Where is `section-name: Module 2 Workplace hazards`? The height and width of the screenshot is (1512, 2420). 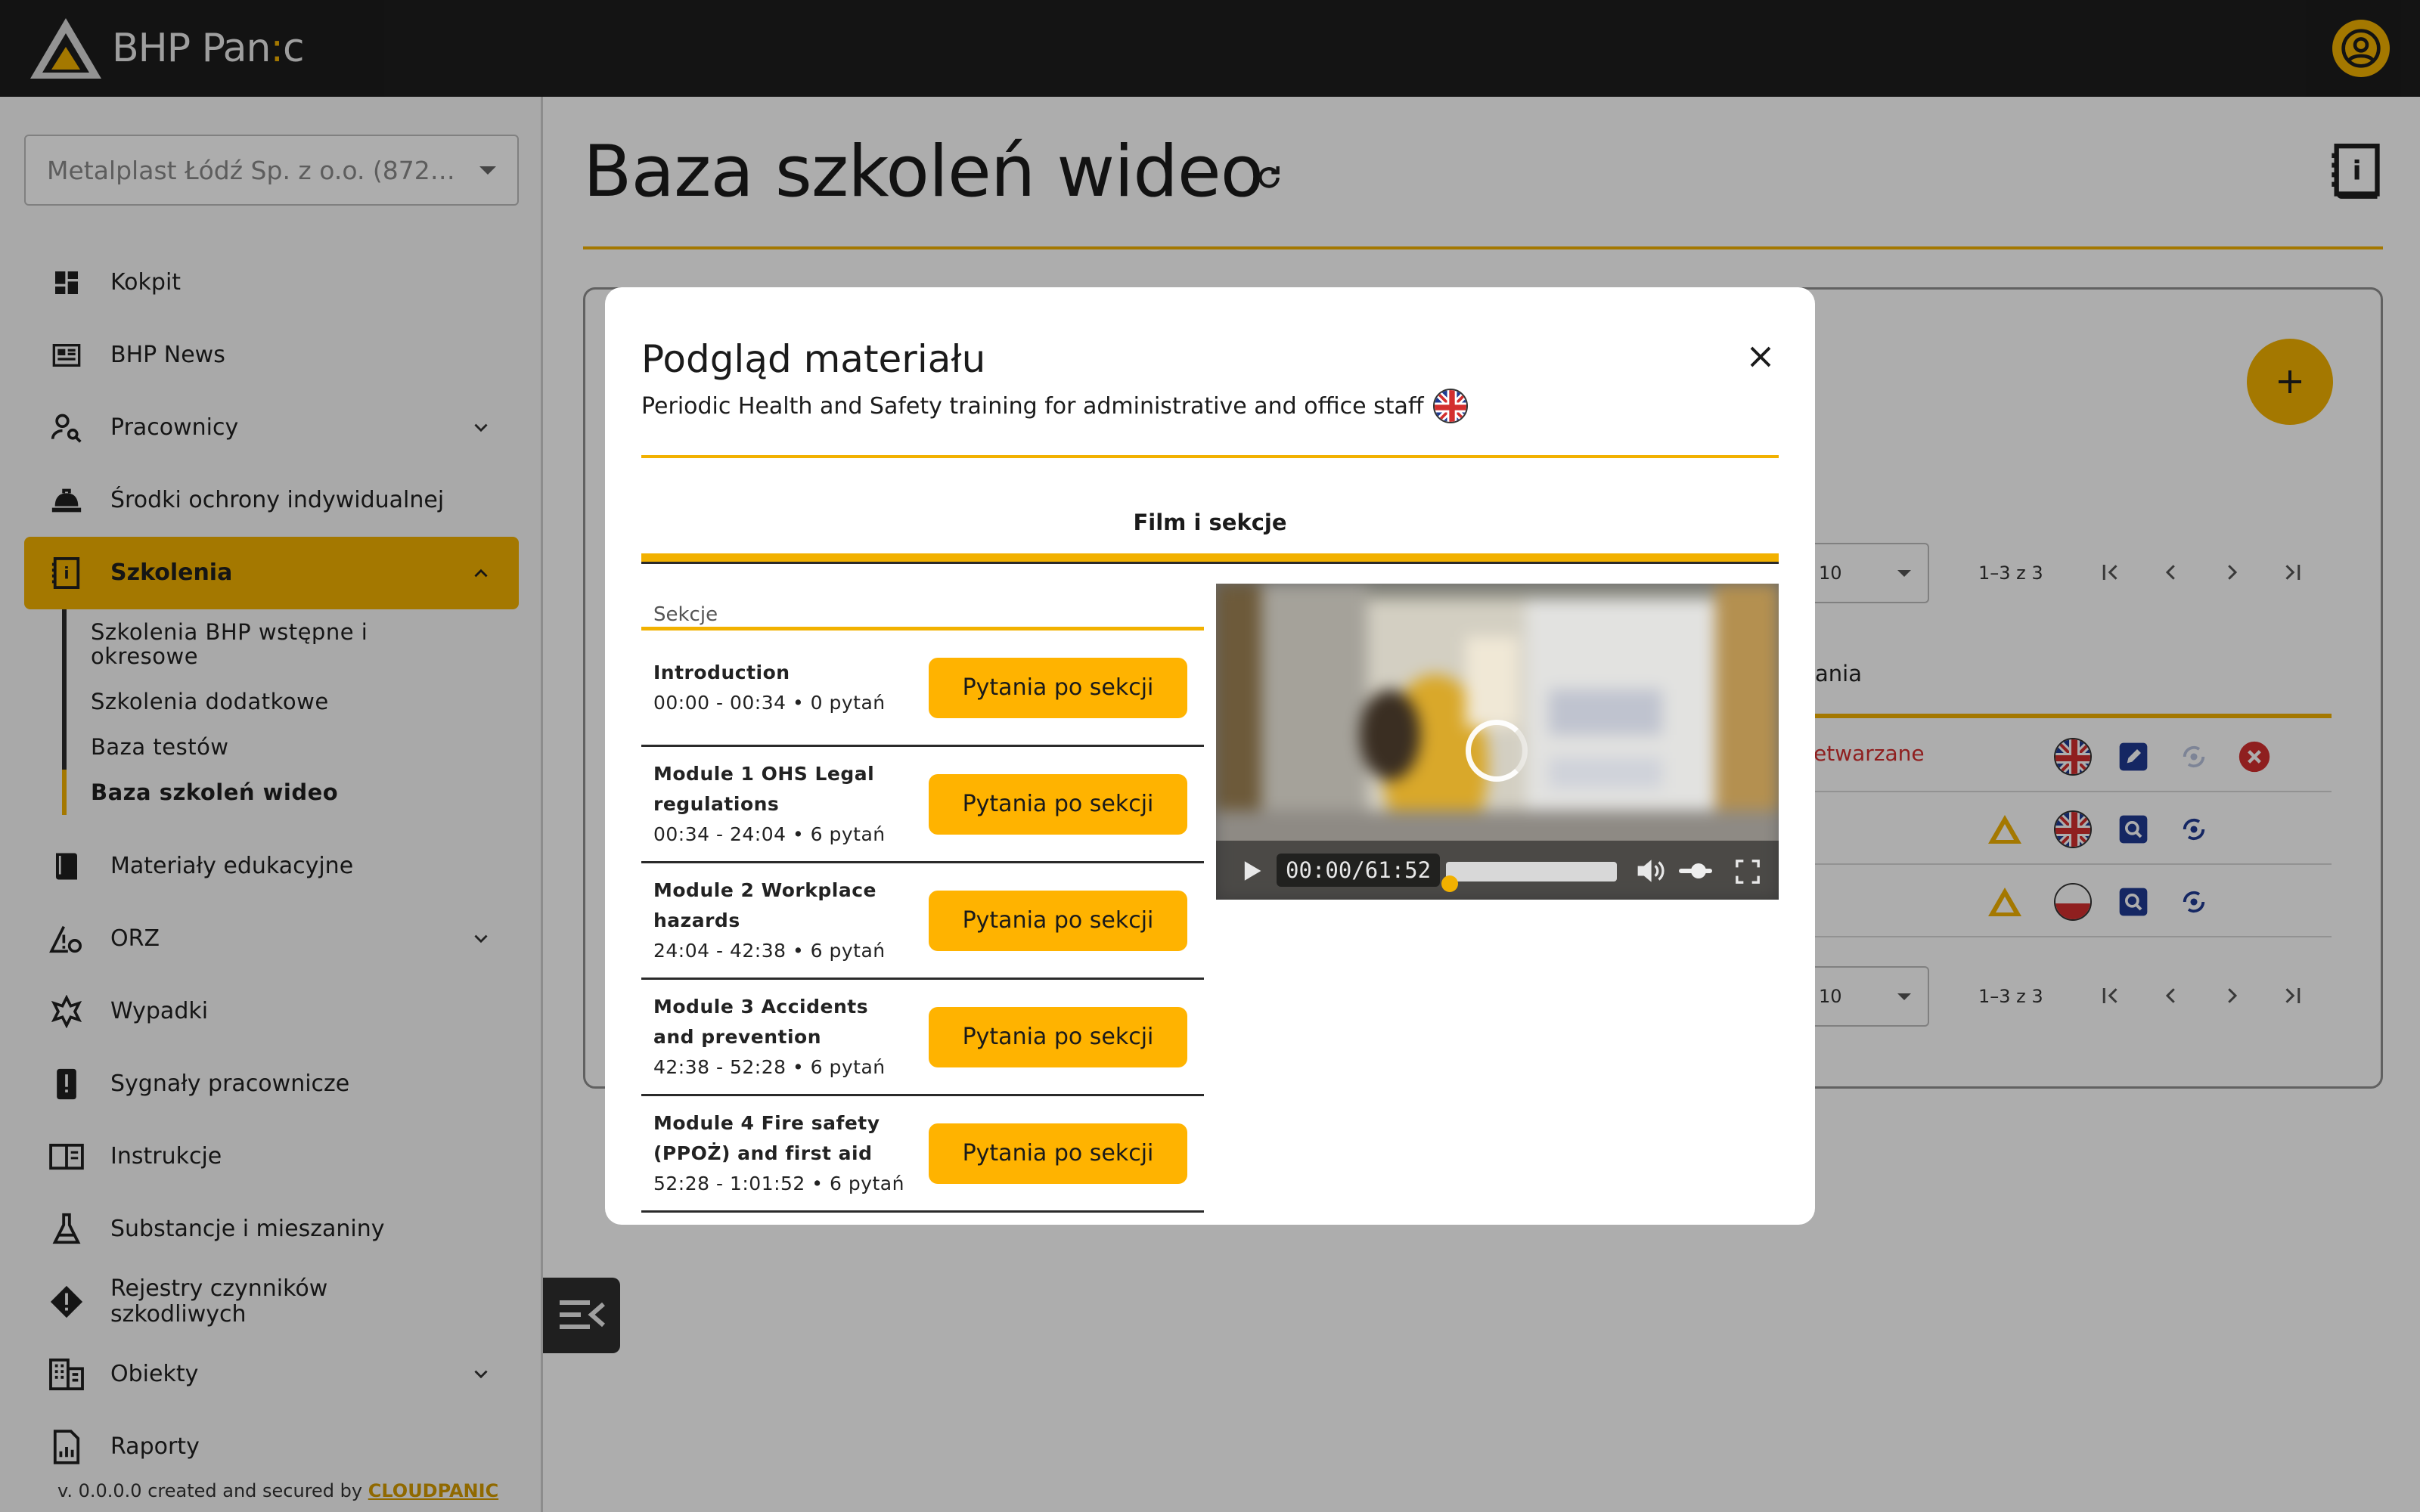
section-name: Module 2 Workplace hazards is located at coordinates (764, 905).